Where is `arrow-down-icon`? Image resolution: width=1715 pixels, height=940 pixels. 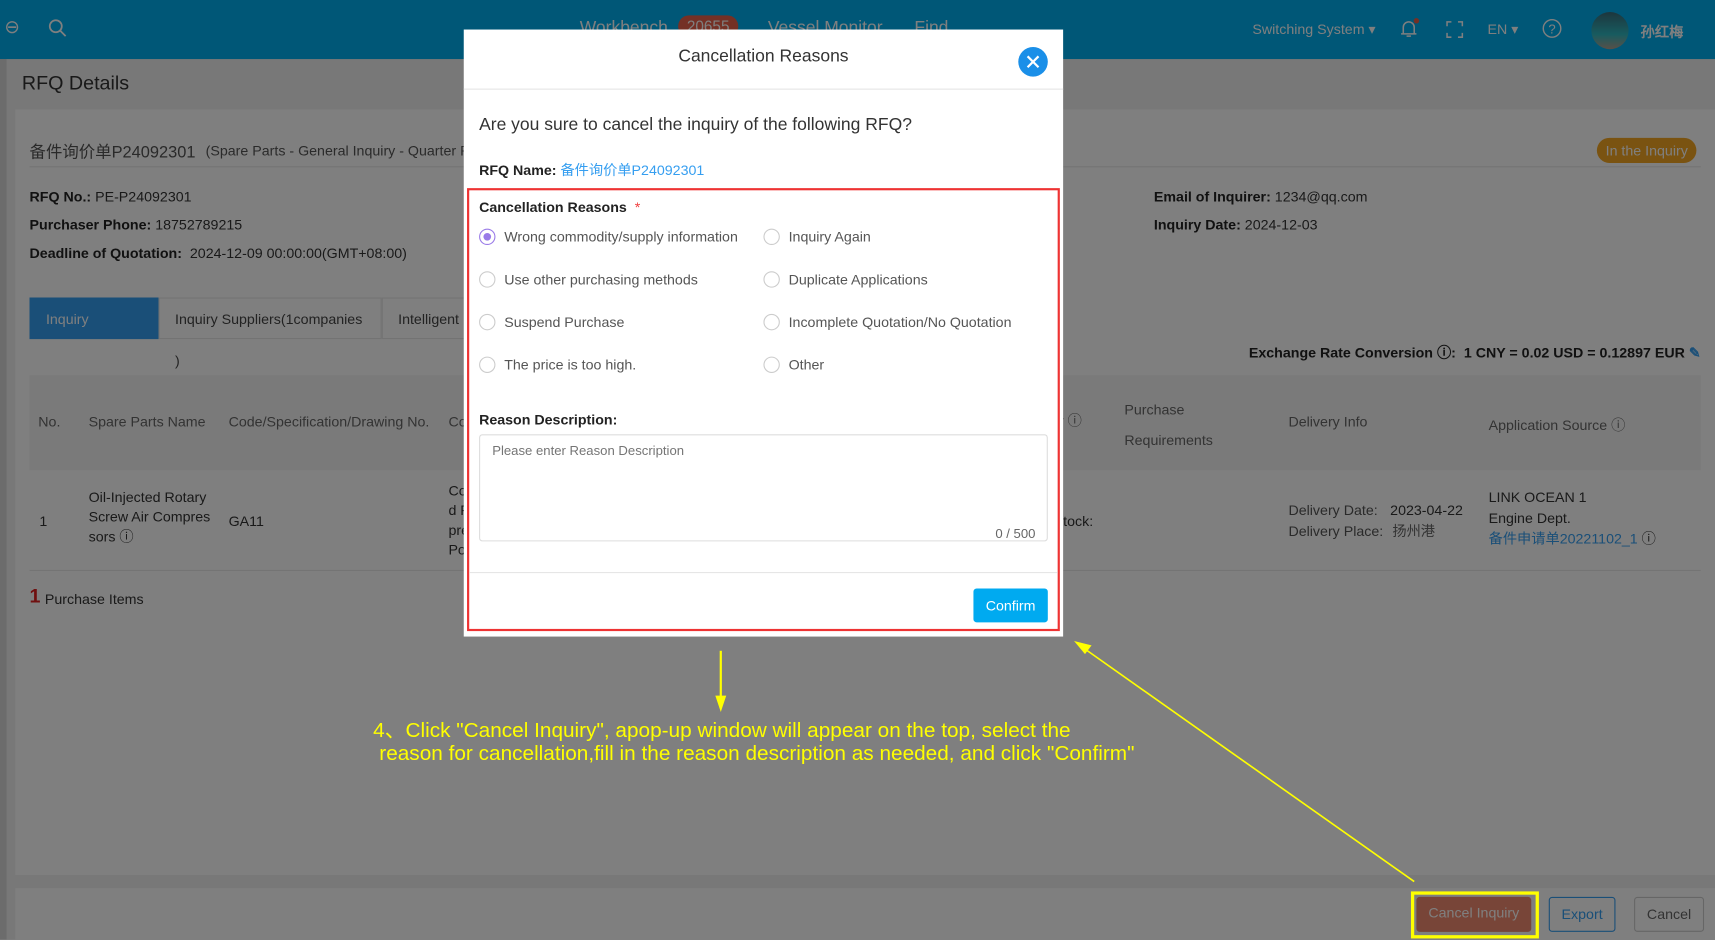
arrow-down-icon is located at coordinates (721, 681).